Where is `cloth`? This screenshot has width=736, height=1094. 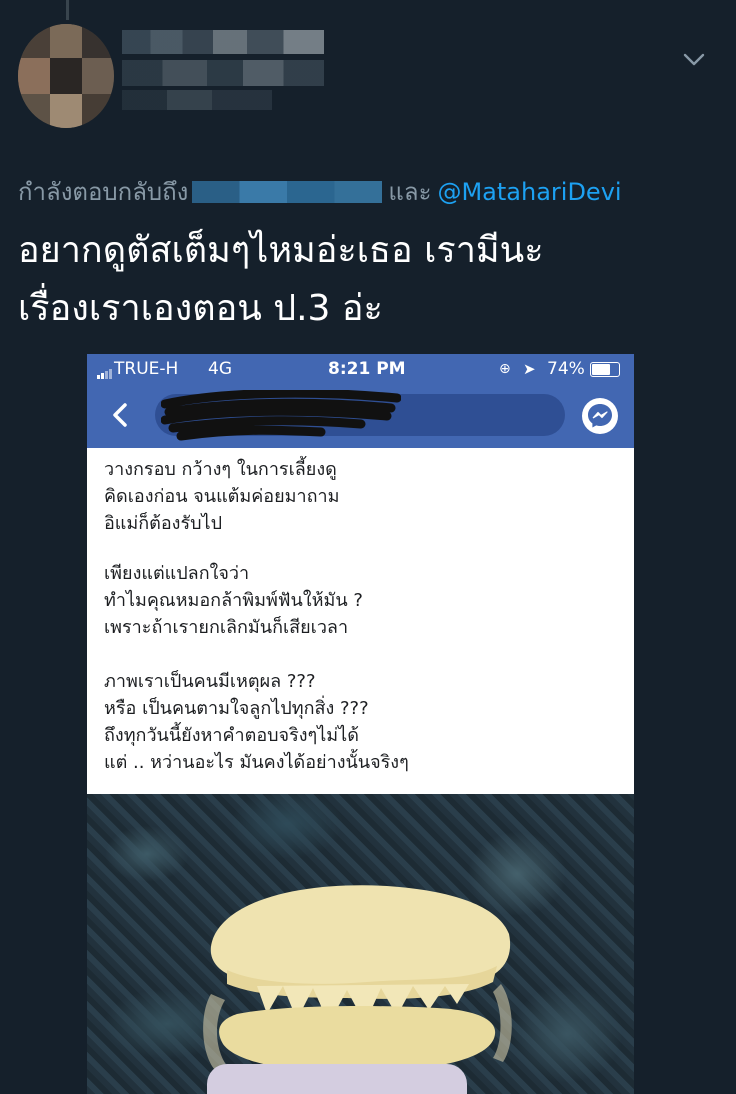 cloth is located at coordinates (337, 1079).